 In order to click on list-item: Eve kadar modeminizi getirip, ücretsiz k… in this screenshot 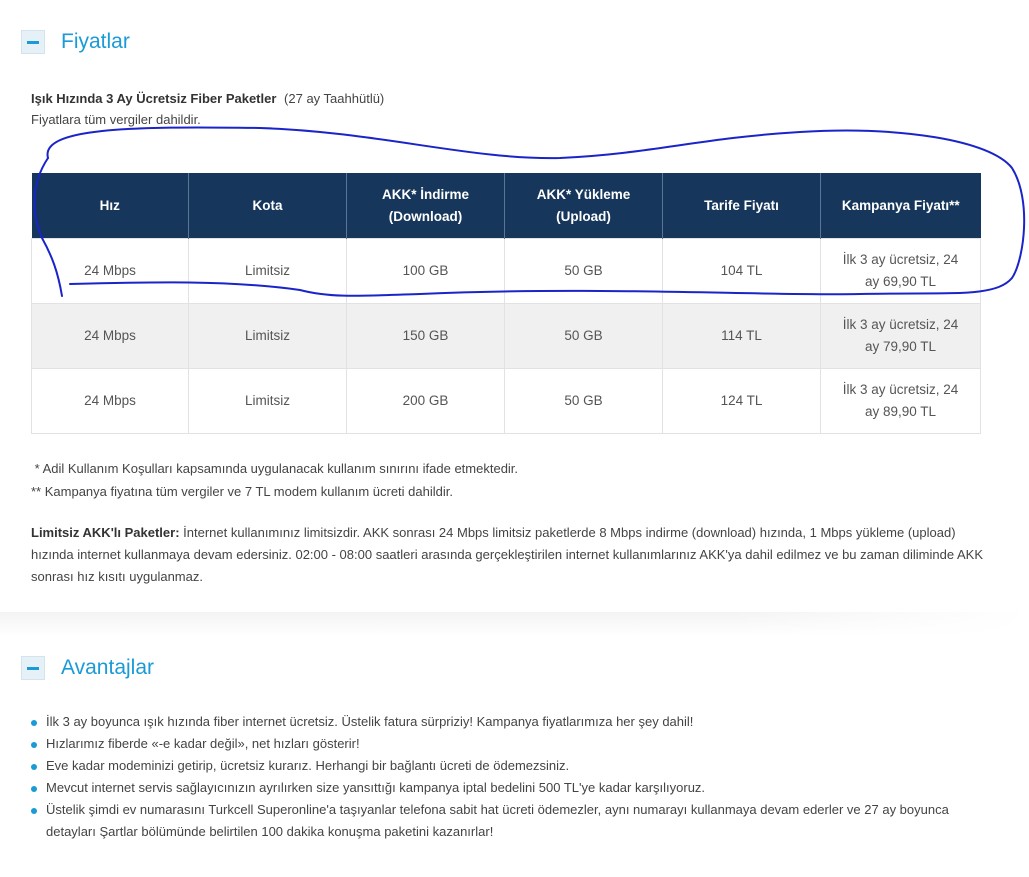, I will do `click(506, 766)`.